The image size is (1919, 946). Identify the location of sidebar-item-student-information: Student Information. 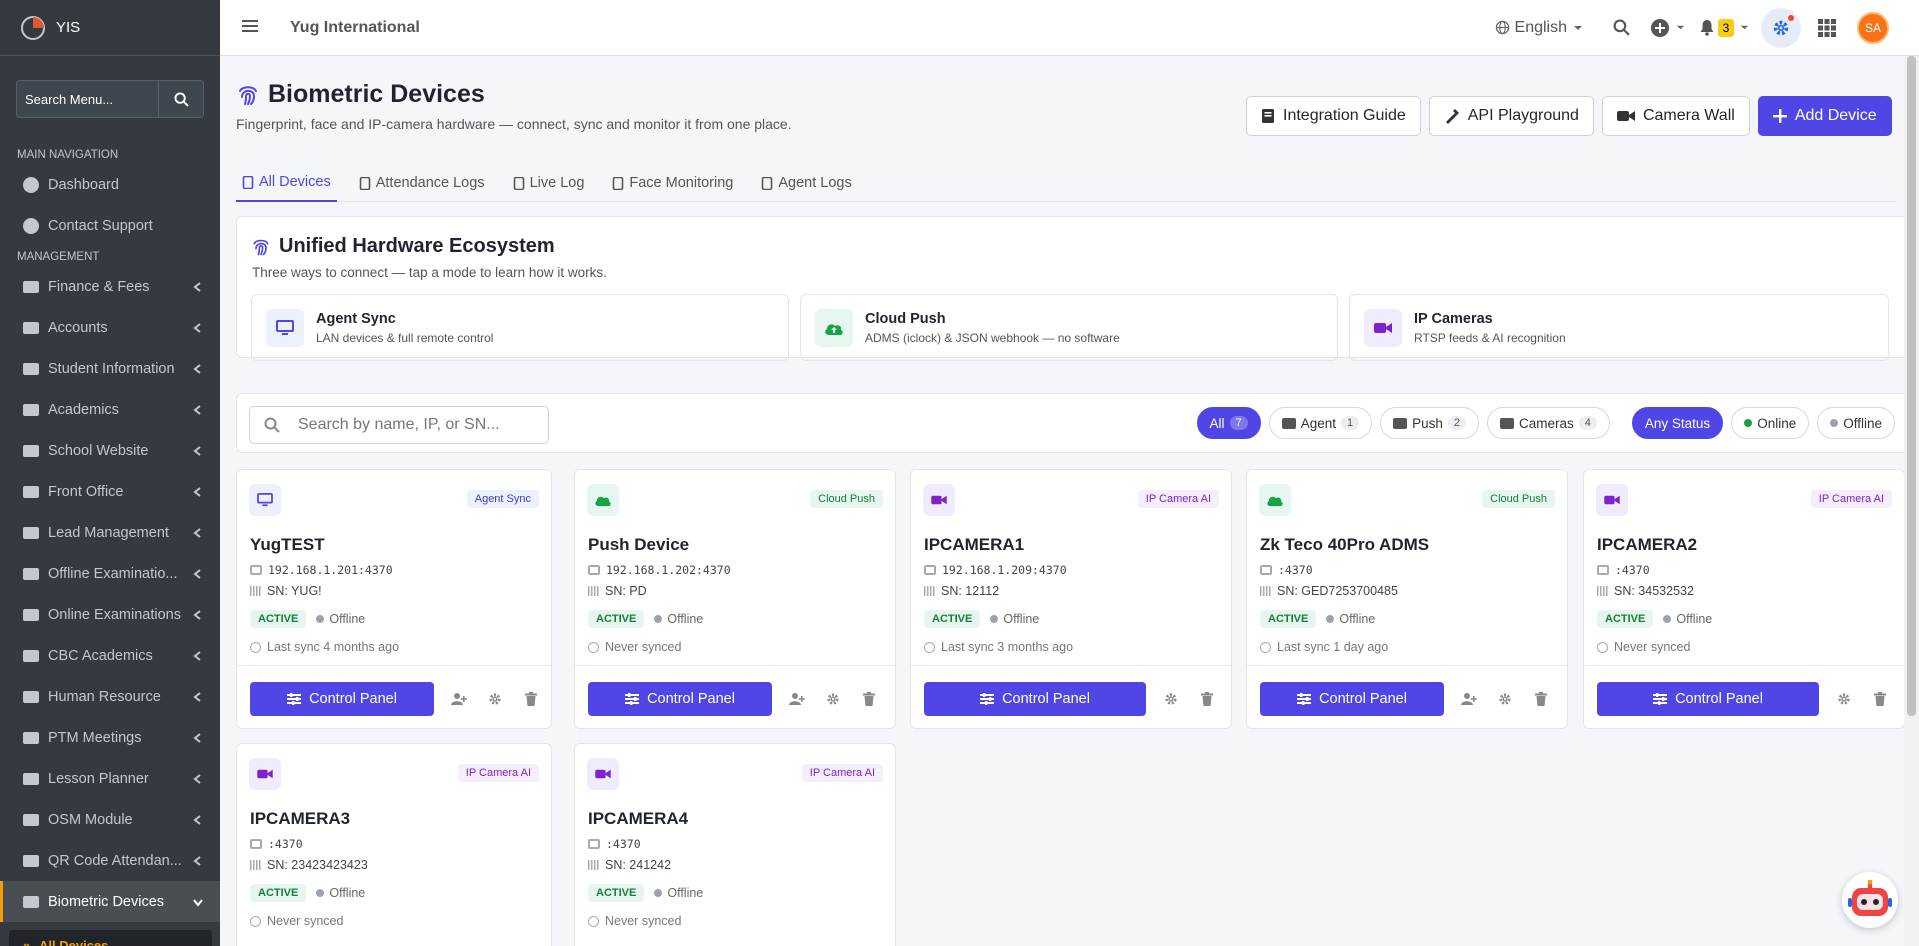
(110, 368).